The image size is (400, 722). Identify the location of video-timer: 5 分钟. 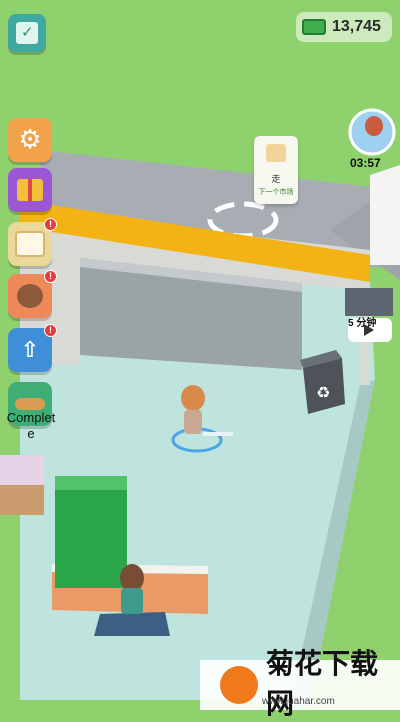
(362, 323).